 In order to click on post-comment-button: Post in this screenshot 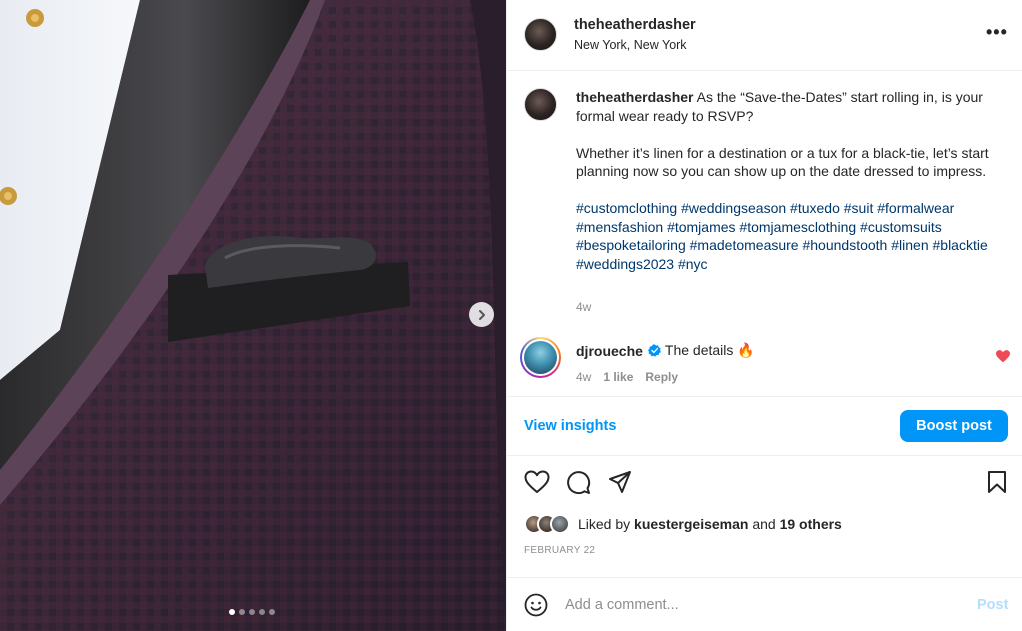, I will do `click(992, 605)`.